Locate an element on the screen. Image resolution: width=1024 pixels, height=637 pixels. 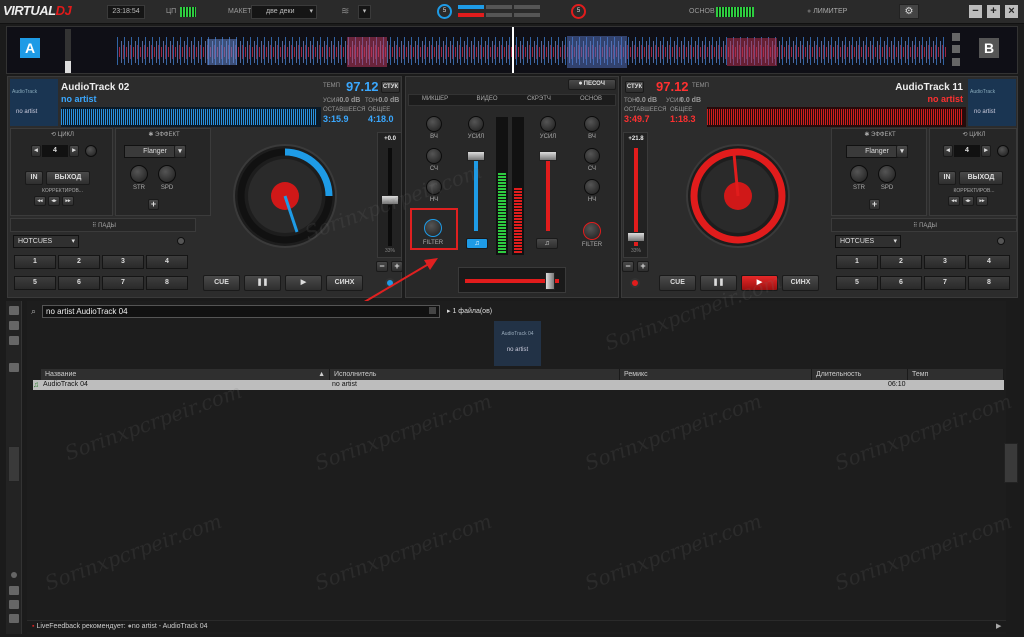
deck-a-loop-out-button: ВЫХОД is located at coordinates (68, 178).